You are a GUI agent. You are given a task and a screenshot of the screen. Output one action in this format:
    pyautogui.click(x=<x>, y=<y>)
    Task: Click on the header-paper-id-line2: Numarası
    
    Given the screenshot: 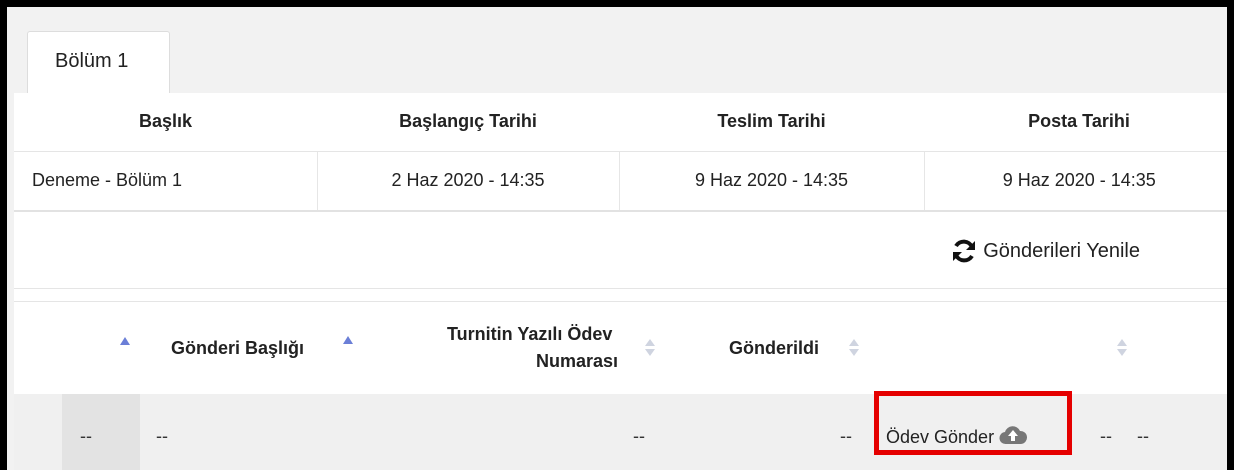 What is the action you would take?
    pyautogui.click(x=577, y=361)
    